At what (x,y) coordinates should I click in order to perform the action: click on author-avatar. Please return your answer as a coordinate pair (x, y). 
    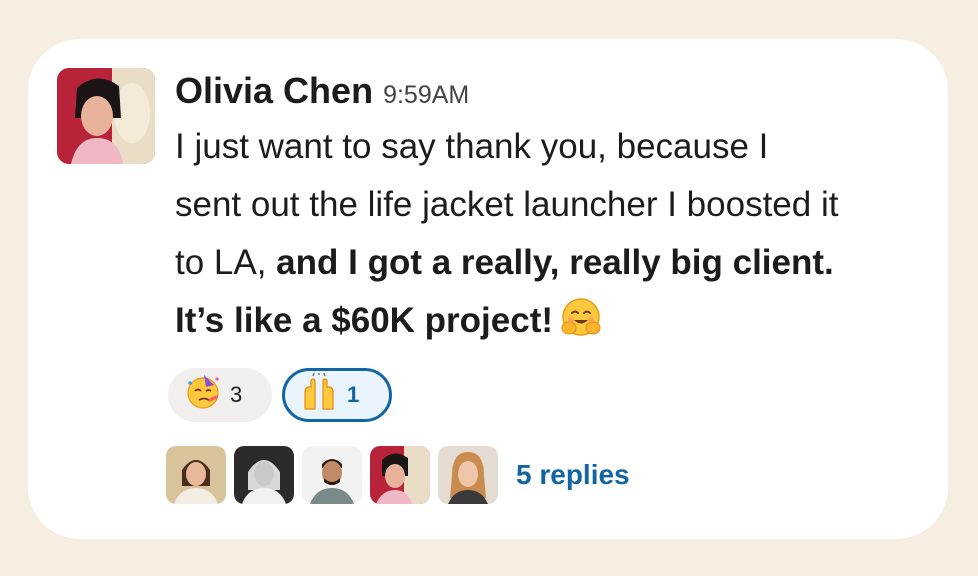
    Looking at the image, I should click on (106, 116).